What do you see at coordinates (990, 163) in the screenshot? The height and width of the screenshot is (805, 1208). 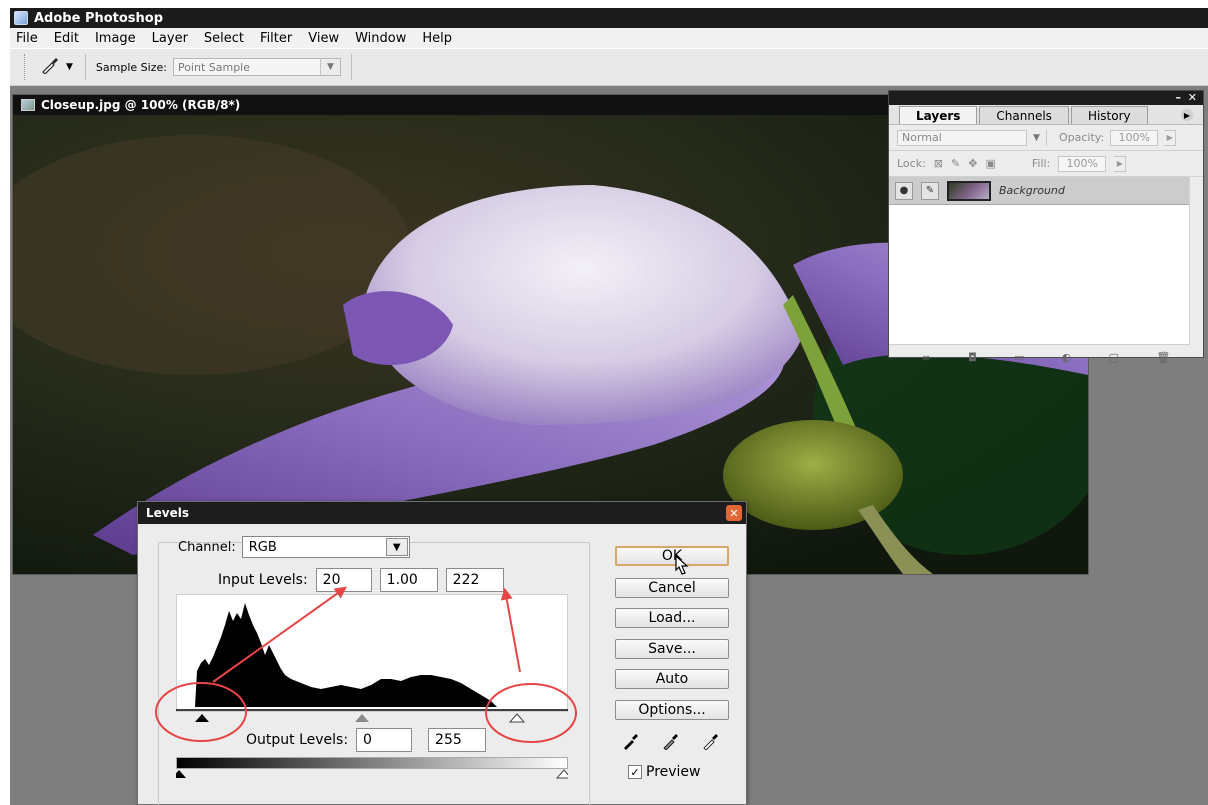 I see `lock-all-icon: ▣` at bounding box center [990, 163].